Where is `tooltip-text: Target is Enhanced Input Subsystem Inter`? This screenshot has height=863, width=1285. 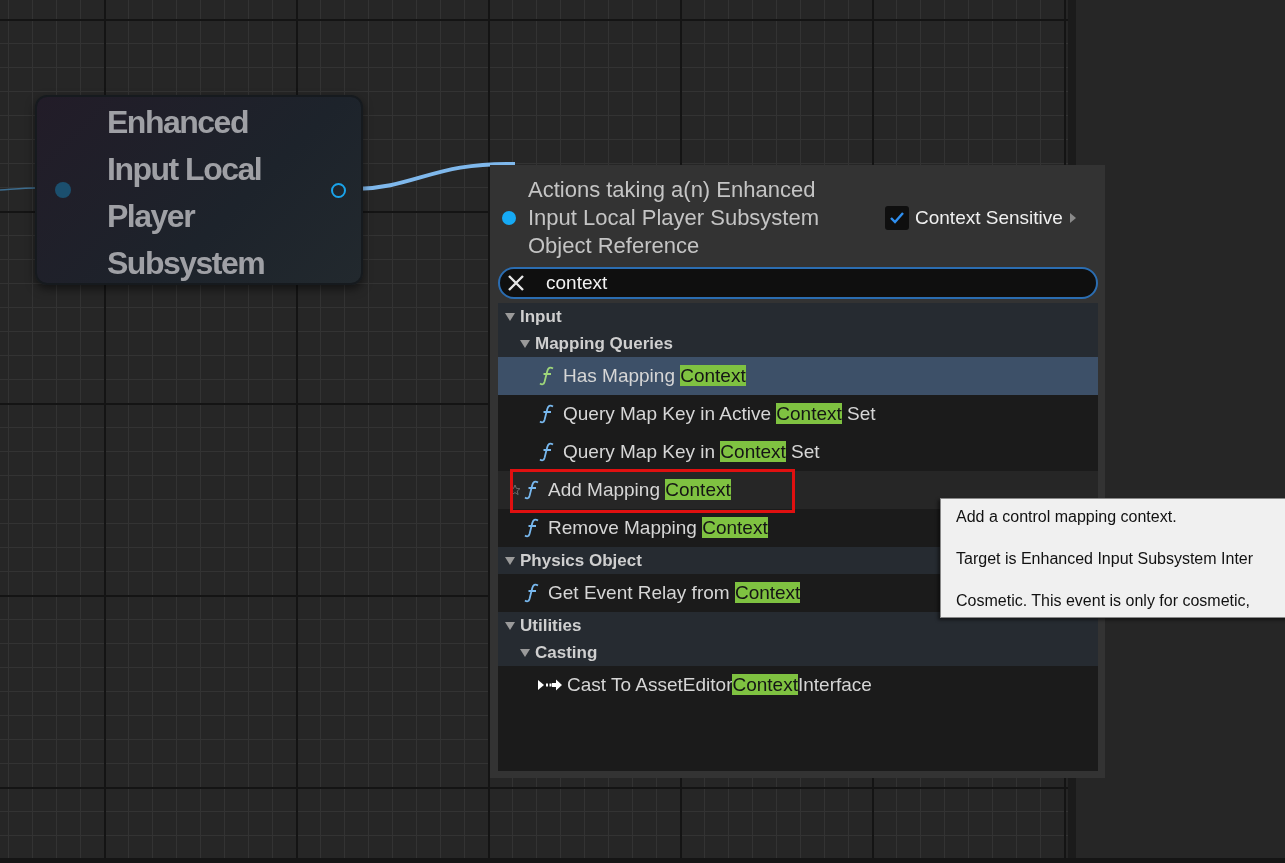
tooltip-text: Target is Enhanced Input Subsystem Inter is located at coordinates (1105, 559).